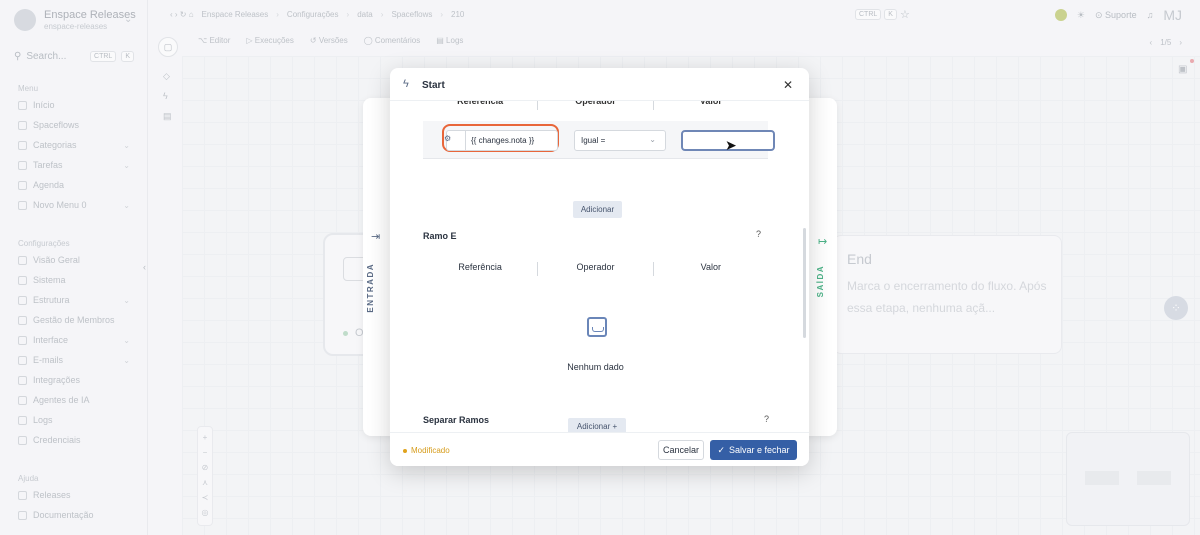  What do you see at coordinates (595, 354) in the screenshot?
I see `empty-state: Nenhum dado` at bounding box center [595, 354].